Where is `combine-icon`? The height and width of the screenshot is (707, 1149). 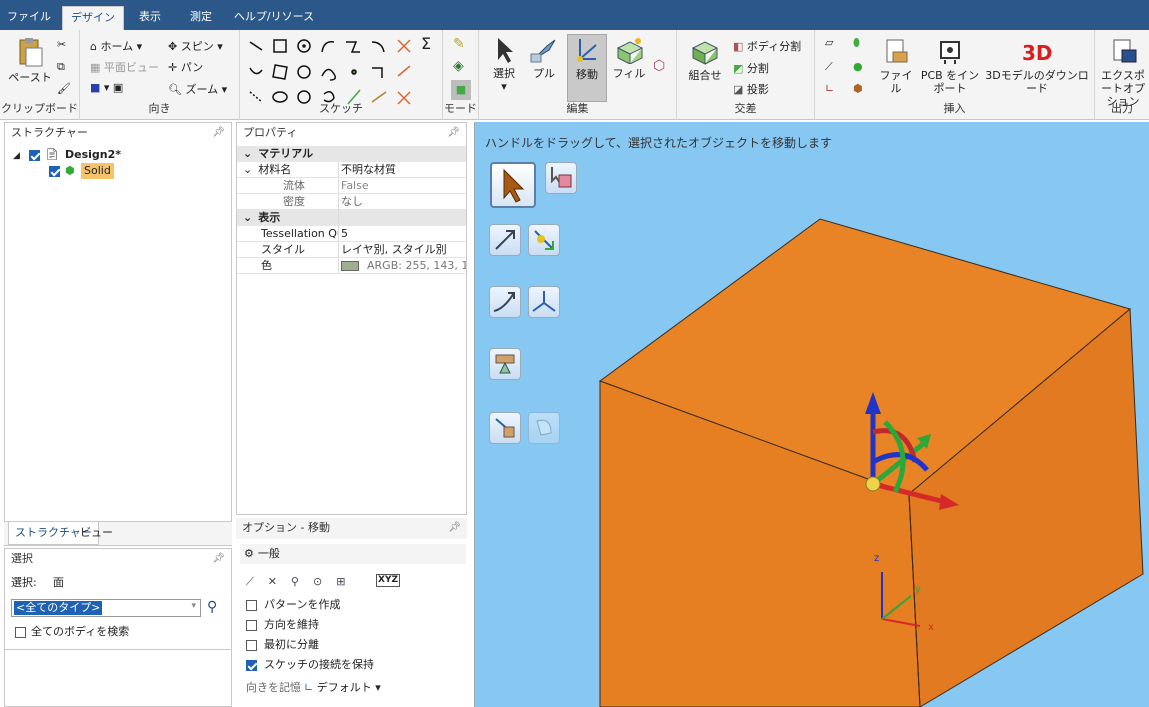 combine-icon is located at coordinates (705, 53).